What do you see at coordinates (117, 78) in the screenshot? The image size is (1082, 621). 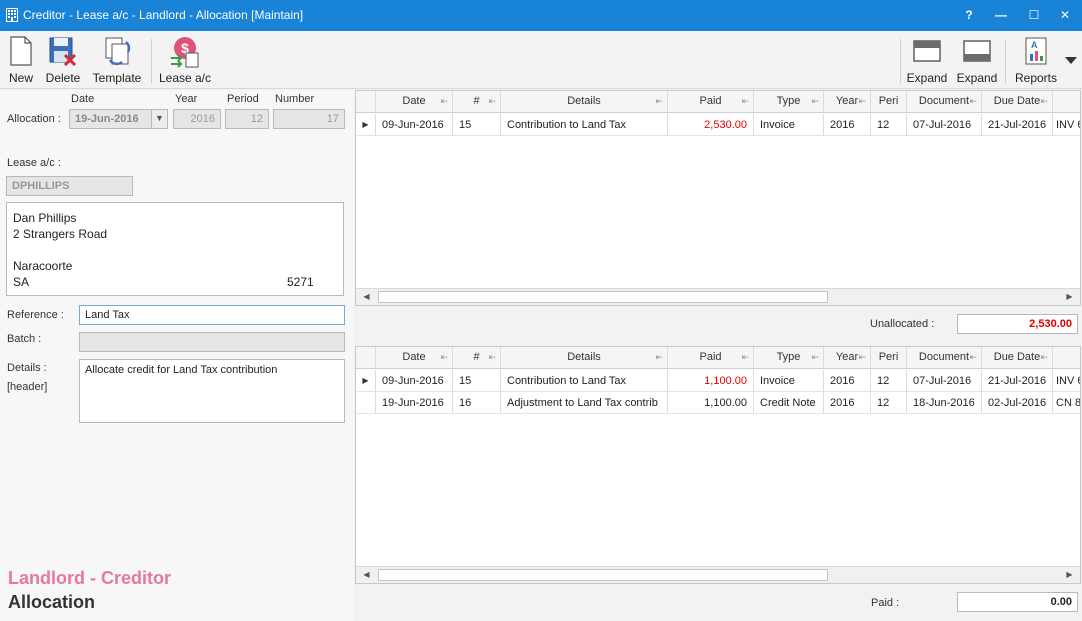 I see `template-label: Template` at bounding box center [117, 78].